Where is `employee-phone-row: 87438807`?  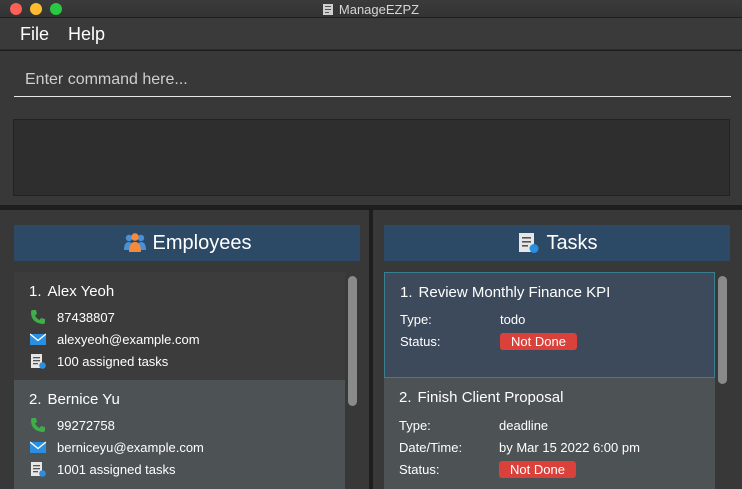 employee-phone-row: 87438807 is located at coordinates (72, 317).